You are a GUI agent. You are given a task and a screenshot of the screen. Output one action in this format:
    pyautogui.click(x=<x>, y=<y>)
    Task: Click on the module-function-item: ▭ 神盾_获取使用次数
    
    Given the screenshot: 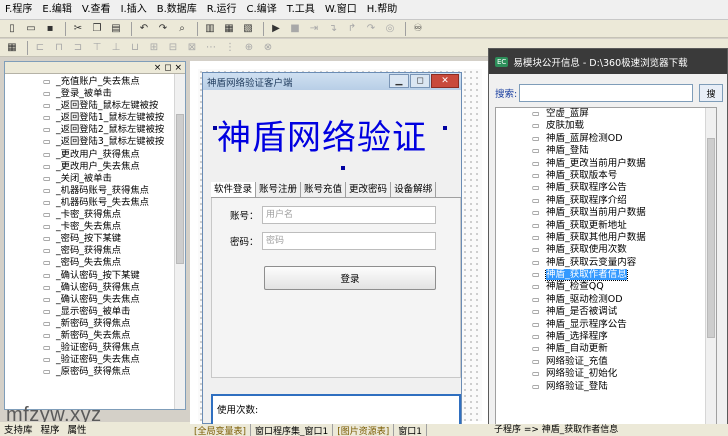 What is the action you would take?
    pyautogui.click(x=600, y=250)
    